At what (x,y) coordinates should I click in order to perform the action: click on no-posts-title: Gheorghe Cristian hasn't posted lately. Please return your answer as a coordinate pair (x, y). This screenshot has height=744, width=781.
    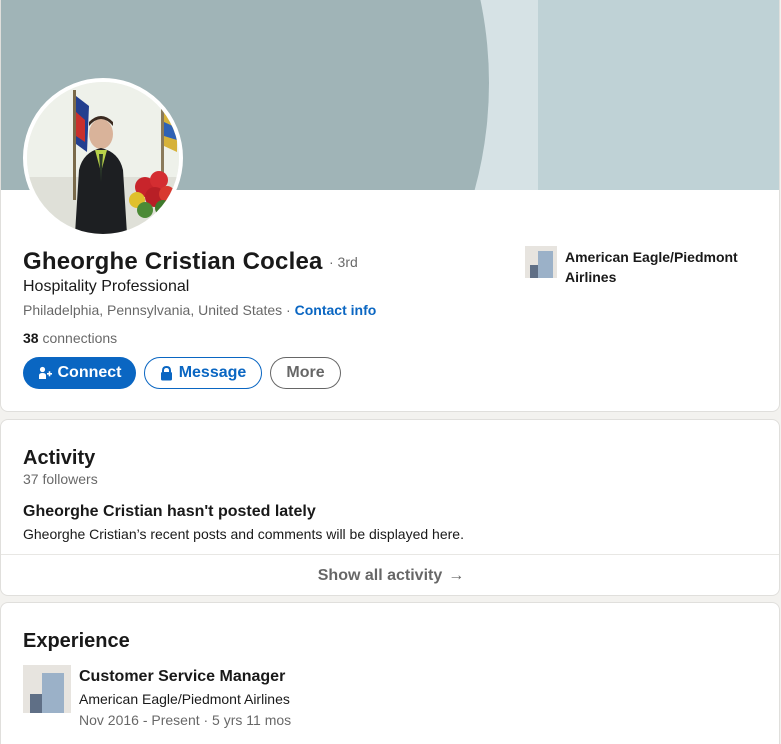
    Looking at the image, I should click on (169, 511).